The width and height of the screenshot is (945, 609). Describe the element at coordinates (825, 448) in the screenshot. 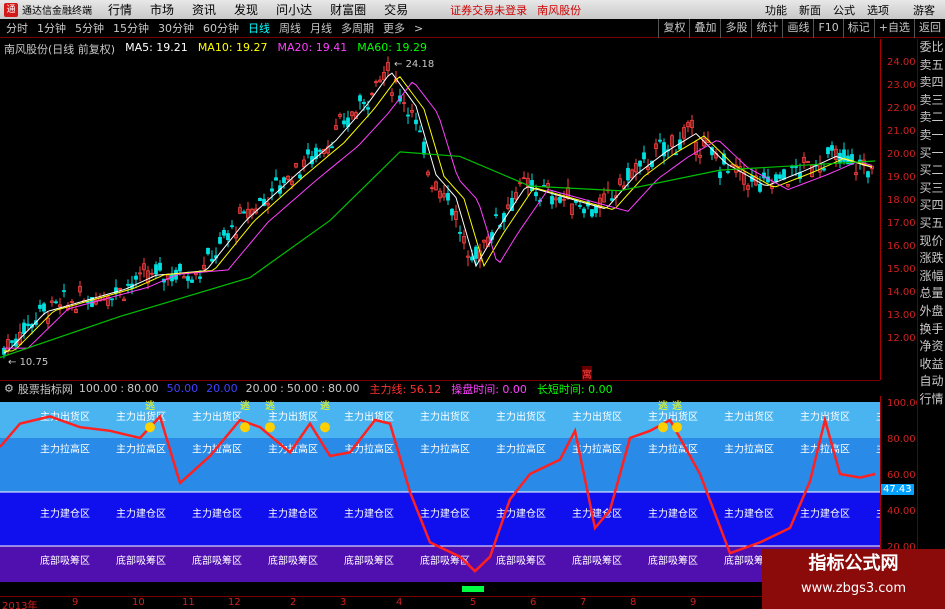

I see `zone-label: 主力拉高区` at that location.